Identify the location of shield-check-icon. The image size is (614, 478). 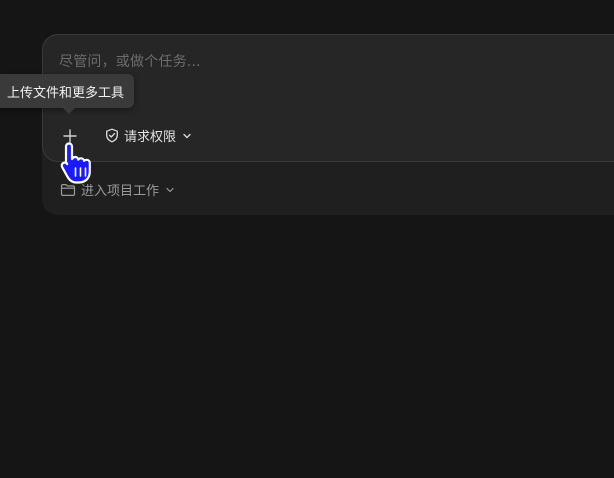
(112, 135).